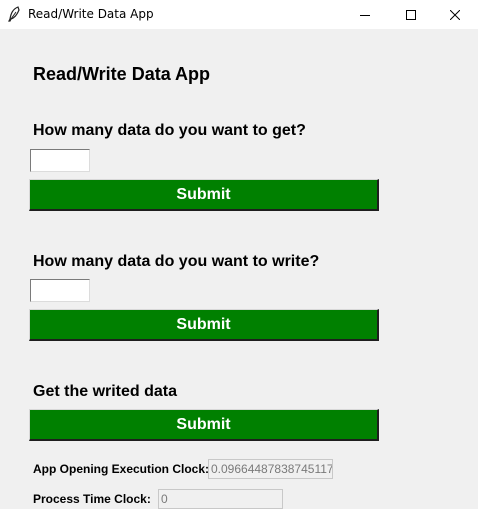 This screenshot has width=478, height=509. What do you see at coordinates (204, 425) in the screenshot?
I see `get-written-submit-button: Submit` at bounding box center [204, 425].